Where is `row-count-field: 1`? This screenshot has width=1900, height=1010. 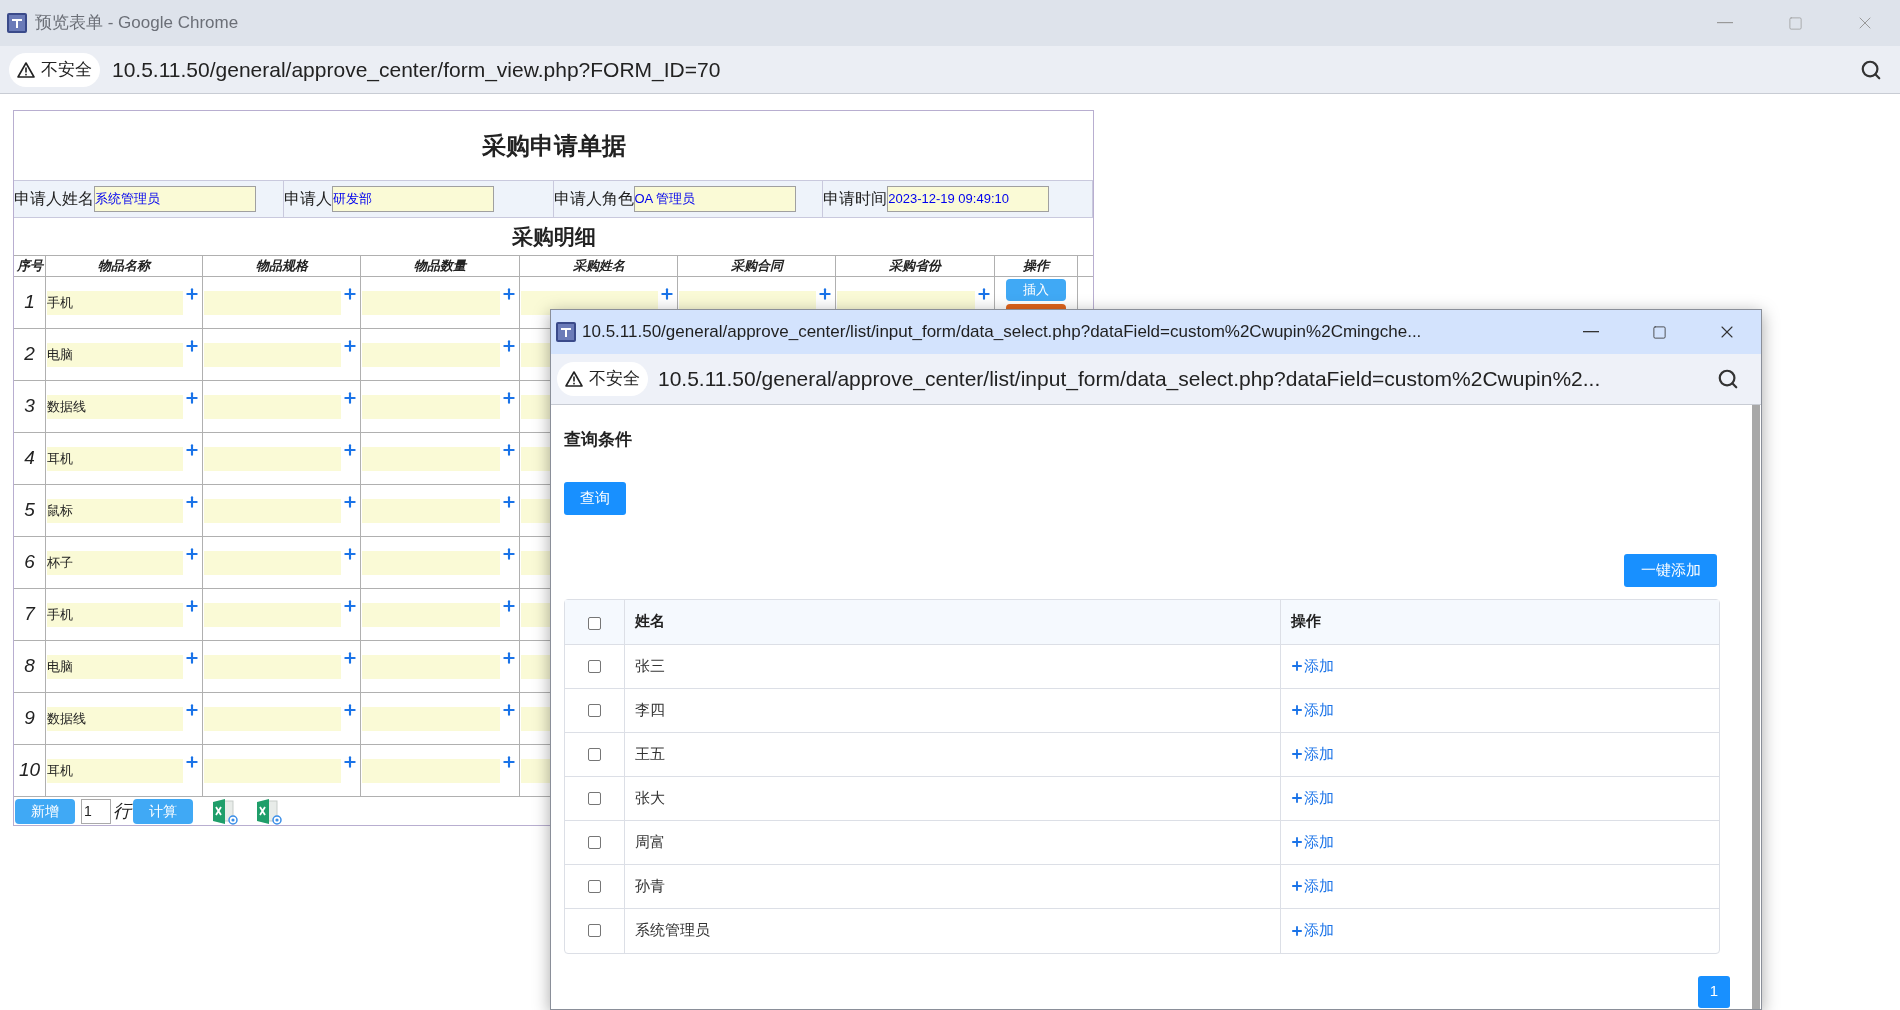 row-count-field: 1 is located at coordinates (96, 811).